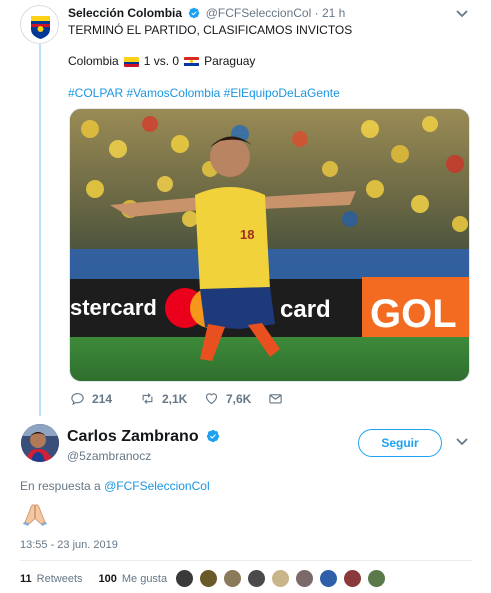 The image size is (491, 593). I want to click on ad-board-left: stercard, so click(113, 307).